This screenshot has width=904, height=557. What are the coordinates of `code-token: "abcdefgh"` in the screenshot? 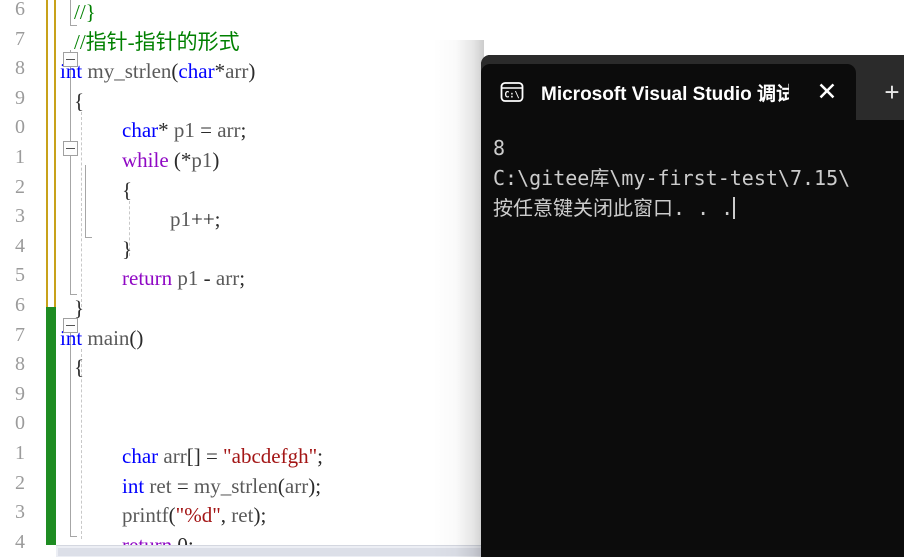 It's located at (270, 456).